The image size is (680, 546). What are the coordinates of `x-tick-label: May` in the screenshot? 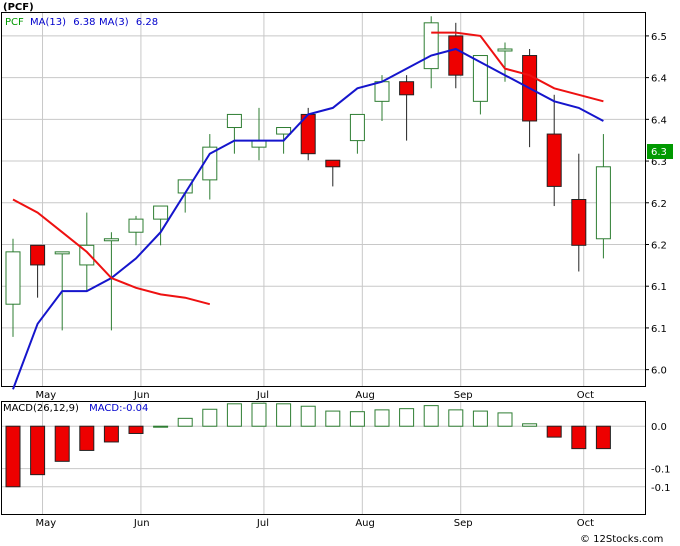 It's located at (46, 395).